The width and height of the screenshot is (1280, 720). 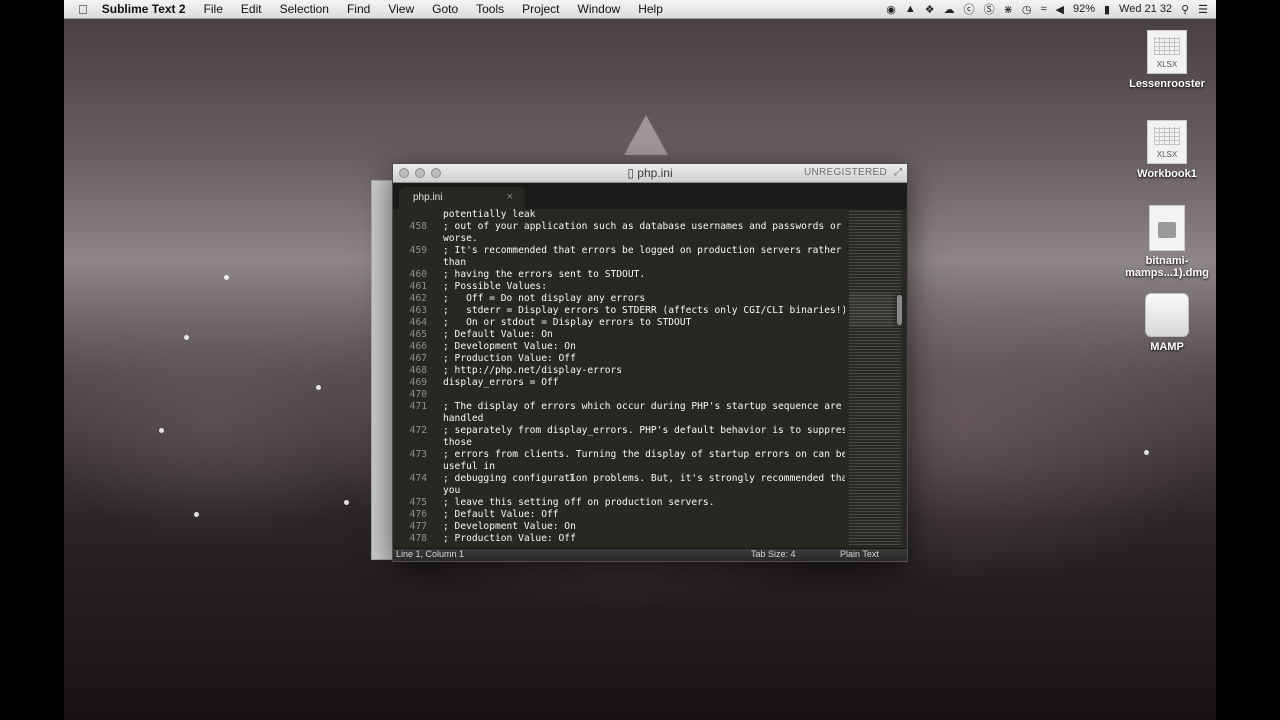 I want to click on line-text: than, so click(x=454, y=263).